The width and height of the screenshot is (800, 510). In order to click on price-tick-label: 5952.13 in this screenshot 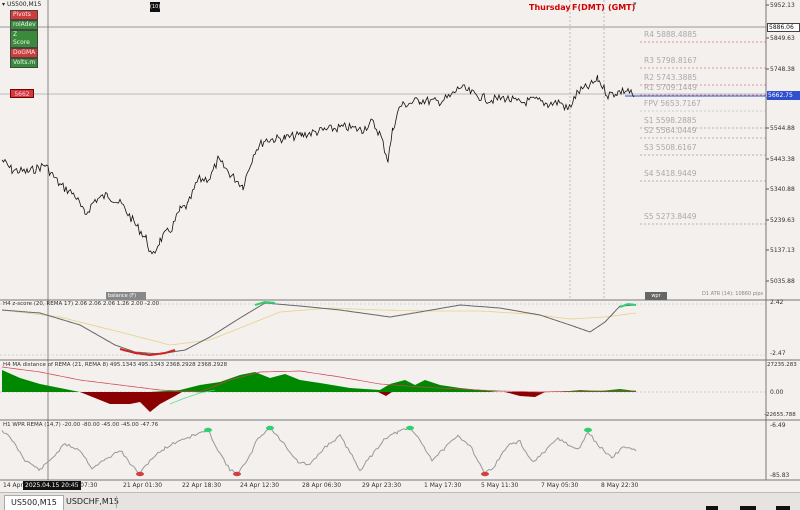, I will do `click(782, 5)`.